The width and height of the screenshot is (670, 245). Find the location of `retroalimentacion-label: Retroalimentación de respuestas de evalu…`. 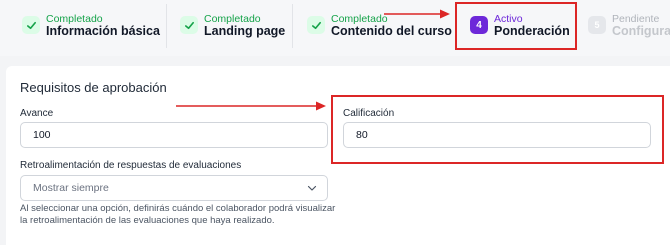

retroalimentacion-label: Retroalimentación de respuestas de evalu… is located at coordinates (131, 165).